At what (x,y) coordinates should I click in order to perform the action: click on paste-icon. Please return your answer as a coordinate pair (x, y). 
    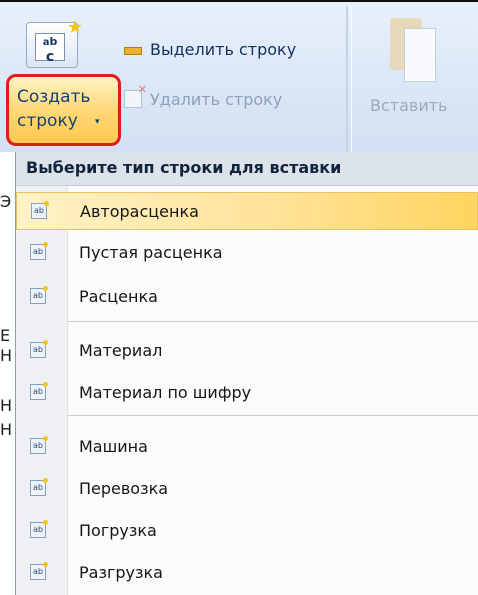
    Looking at the image, I should click on (413, 50).